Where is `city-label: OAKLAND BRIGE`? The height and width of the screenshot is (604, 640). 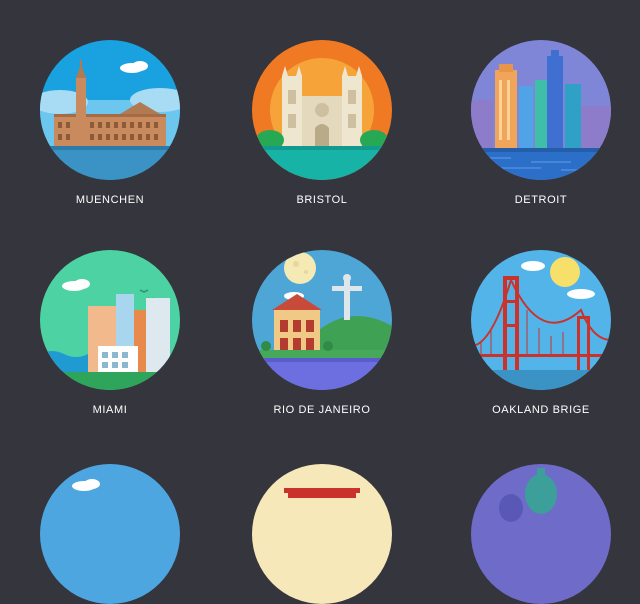 city-label: OAKLAND BRIGE is located at coordinates (541, 410).